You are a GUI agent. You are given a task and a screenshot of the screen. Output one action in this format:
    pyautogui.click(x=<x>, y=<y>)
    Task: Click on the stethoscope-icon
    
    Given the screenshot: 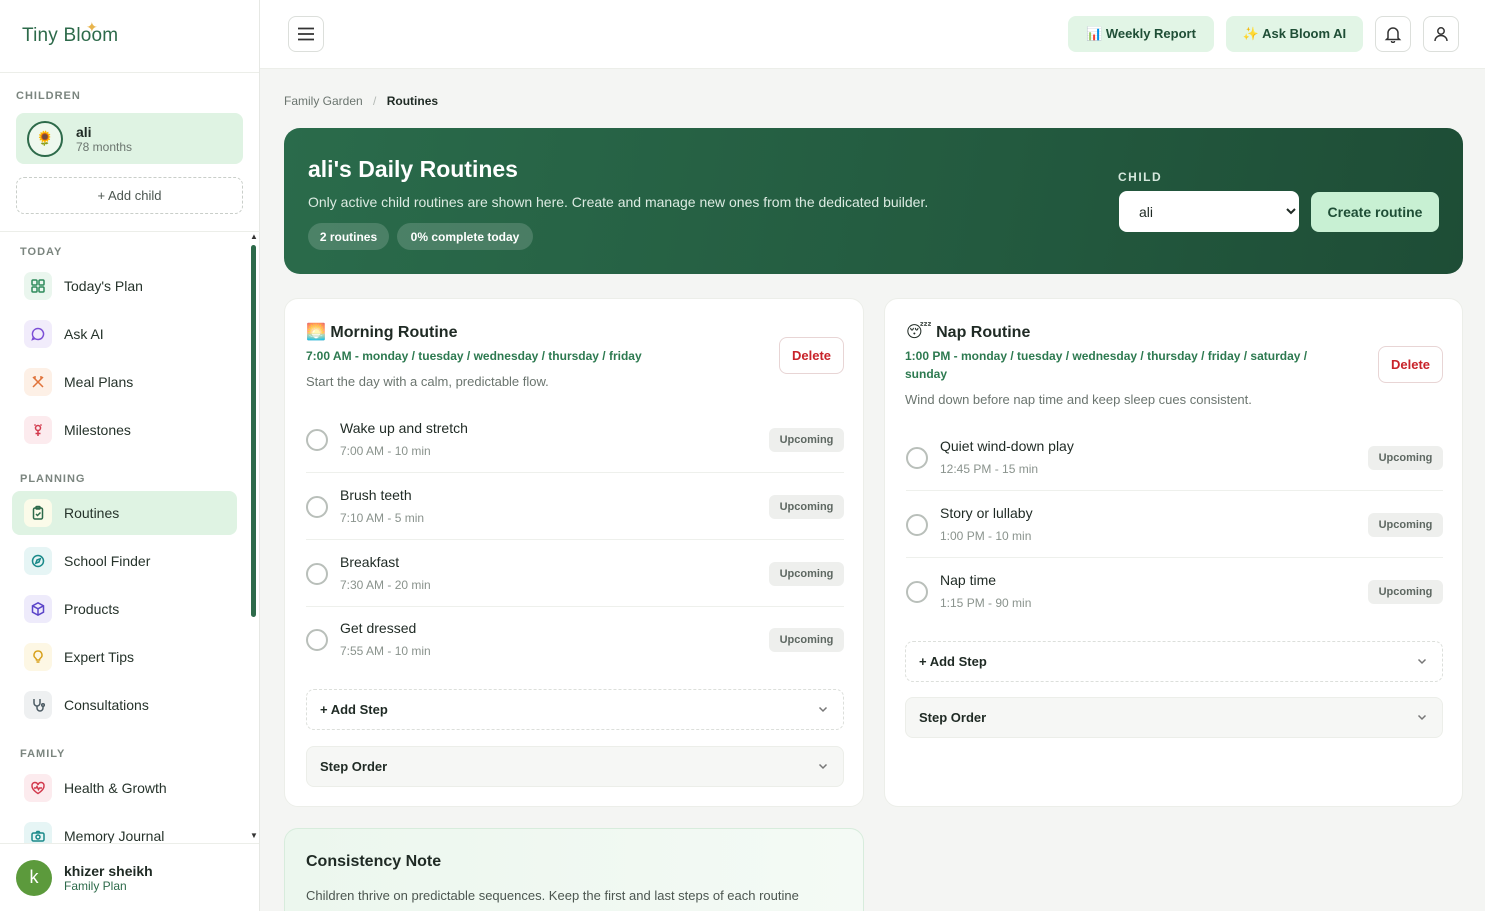 What is the action you would take?
    pyautogui.click(x=38, y=705)
    